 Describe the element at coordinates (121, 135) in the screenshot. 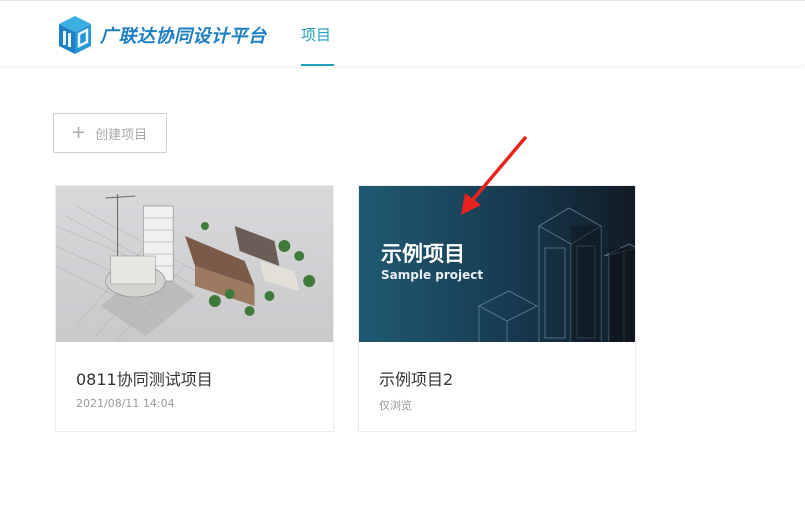

I see `create-project-label: 创建项目` at that location.